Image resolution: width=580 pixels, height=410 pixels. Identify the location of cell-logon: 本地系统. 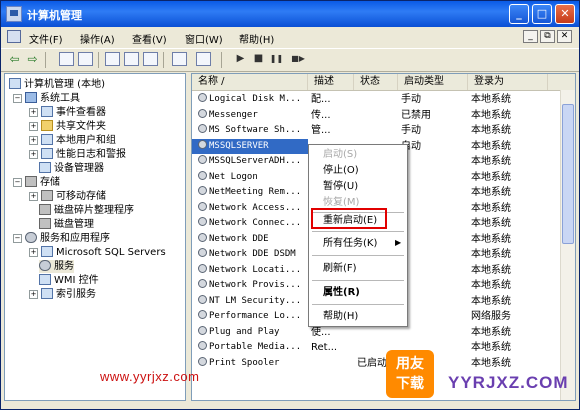
(508, 99).